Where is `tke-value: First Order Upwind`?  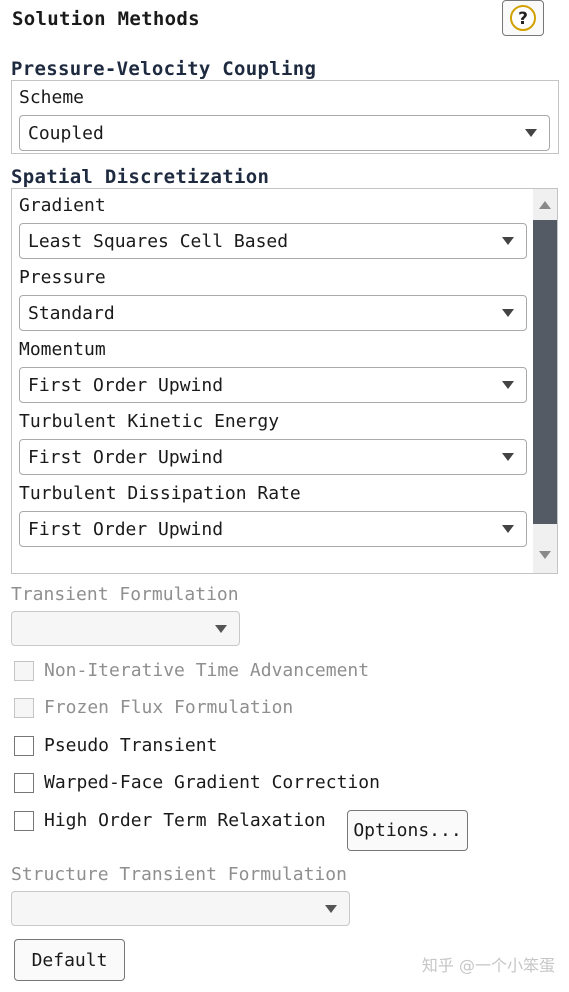
tke-value: First Order Upwind is located at coordinates (126, 457).